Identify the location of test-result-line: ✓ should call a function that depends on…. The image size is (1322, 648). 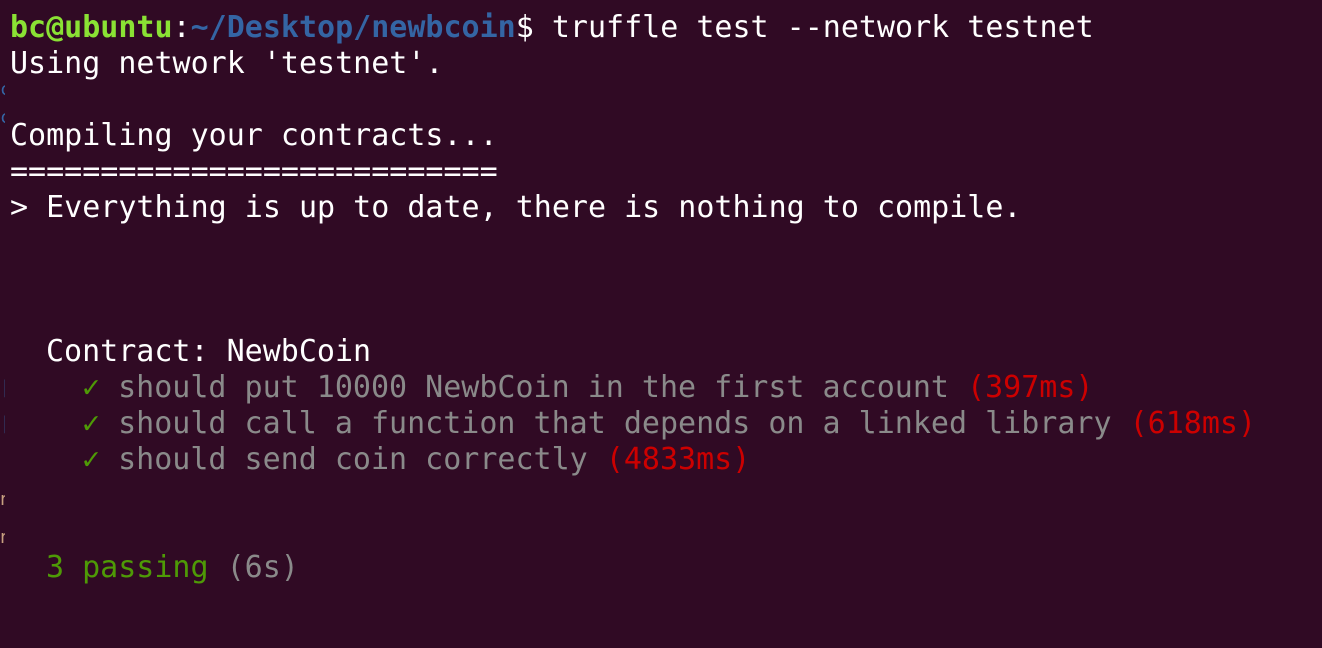
(660, 424).